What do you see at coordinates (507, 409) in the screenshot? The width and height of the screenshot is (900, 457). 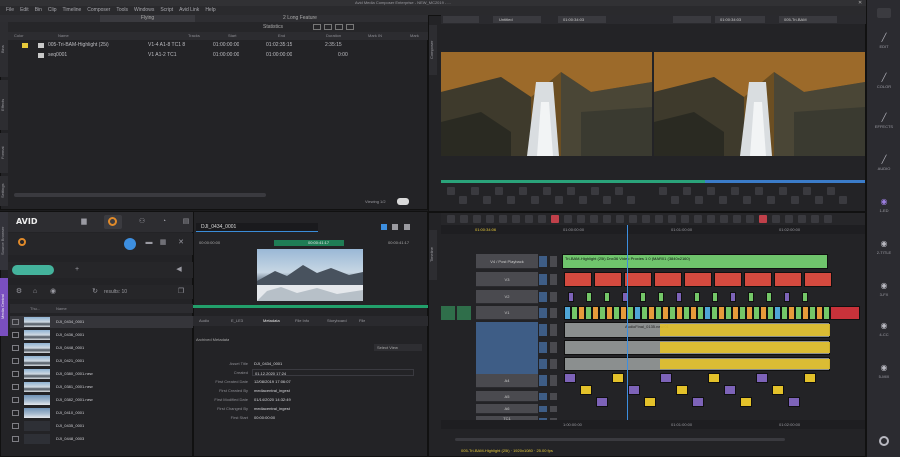 I see `track-header: A6` at bounding box center [507, 409].